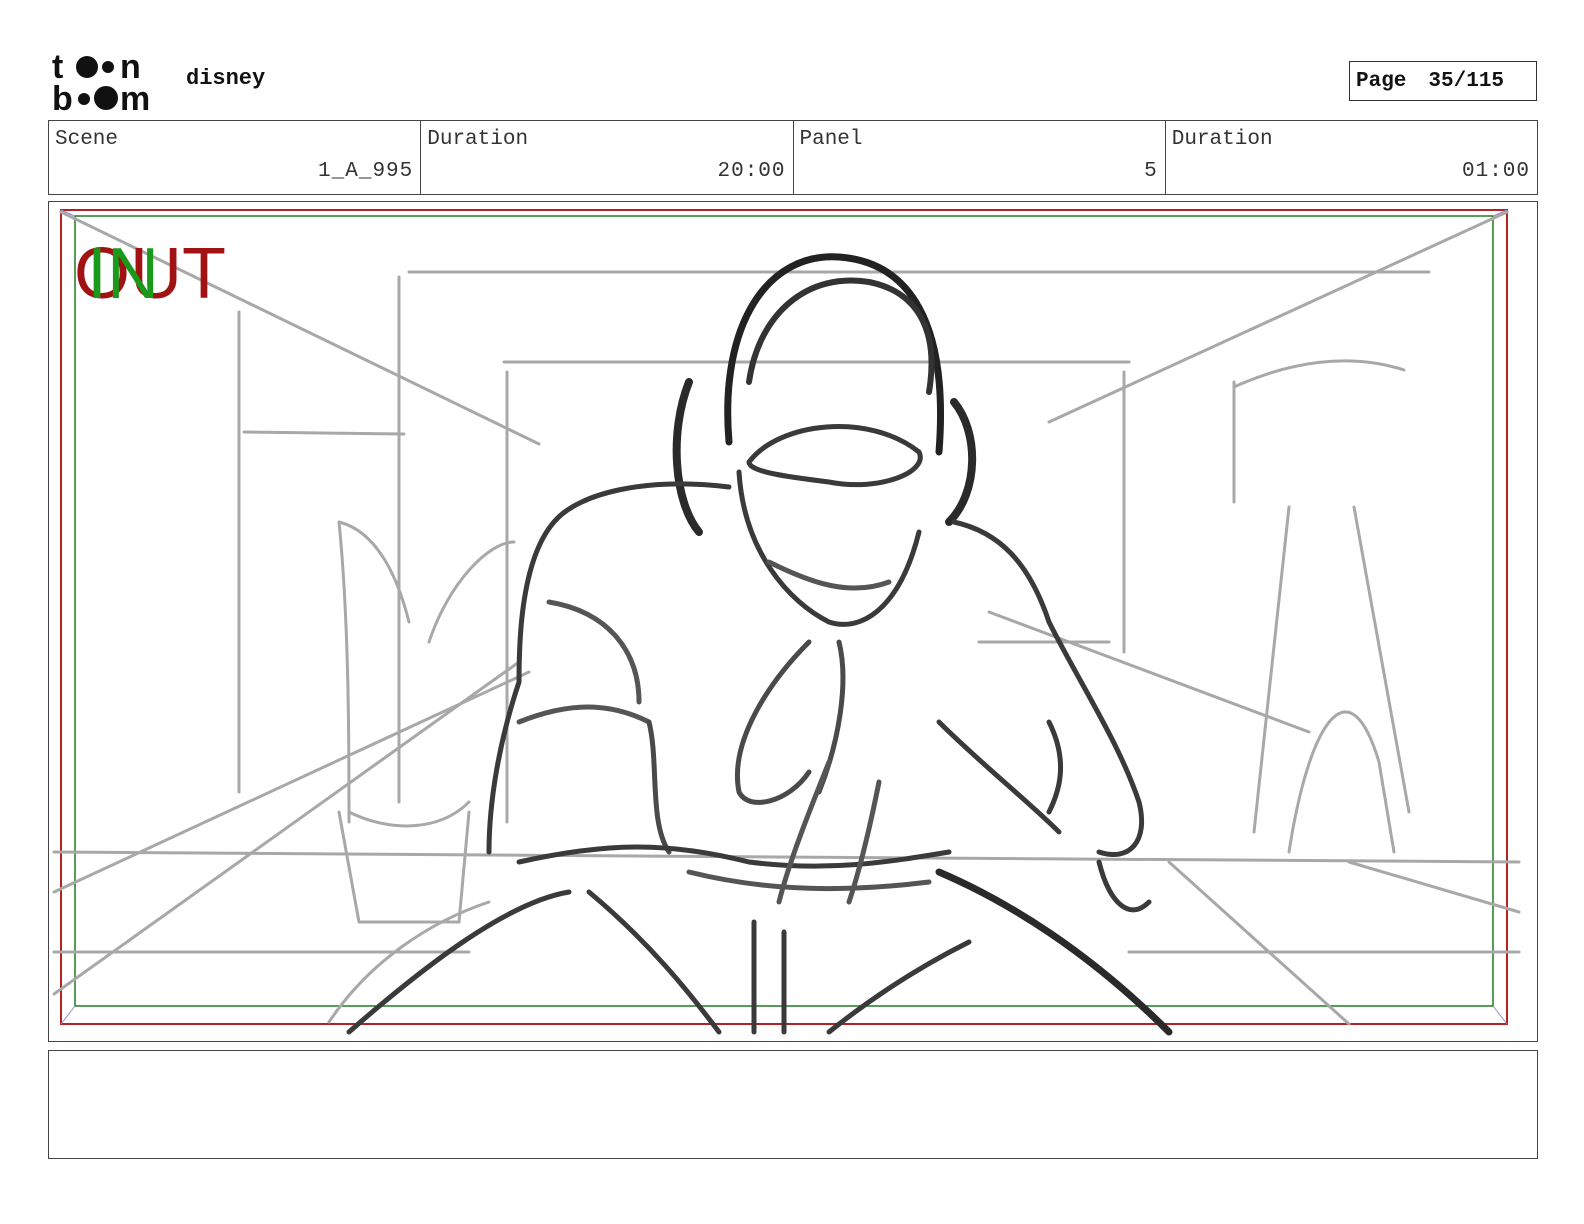 The image size is (1584, 1224). I want to click on panel-duration-cell: Duration 01:00, so click(1351, 157).